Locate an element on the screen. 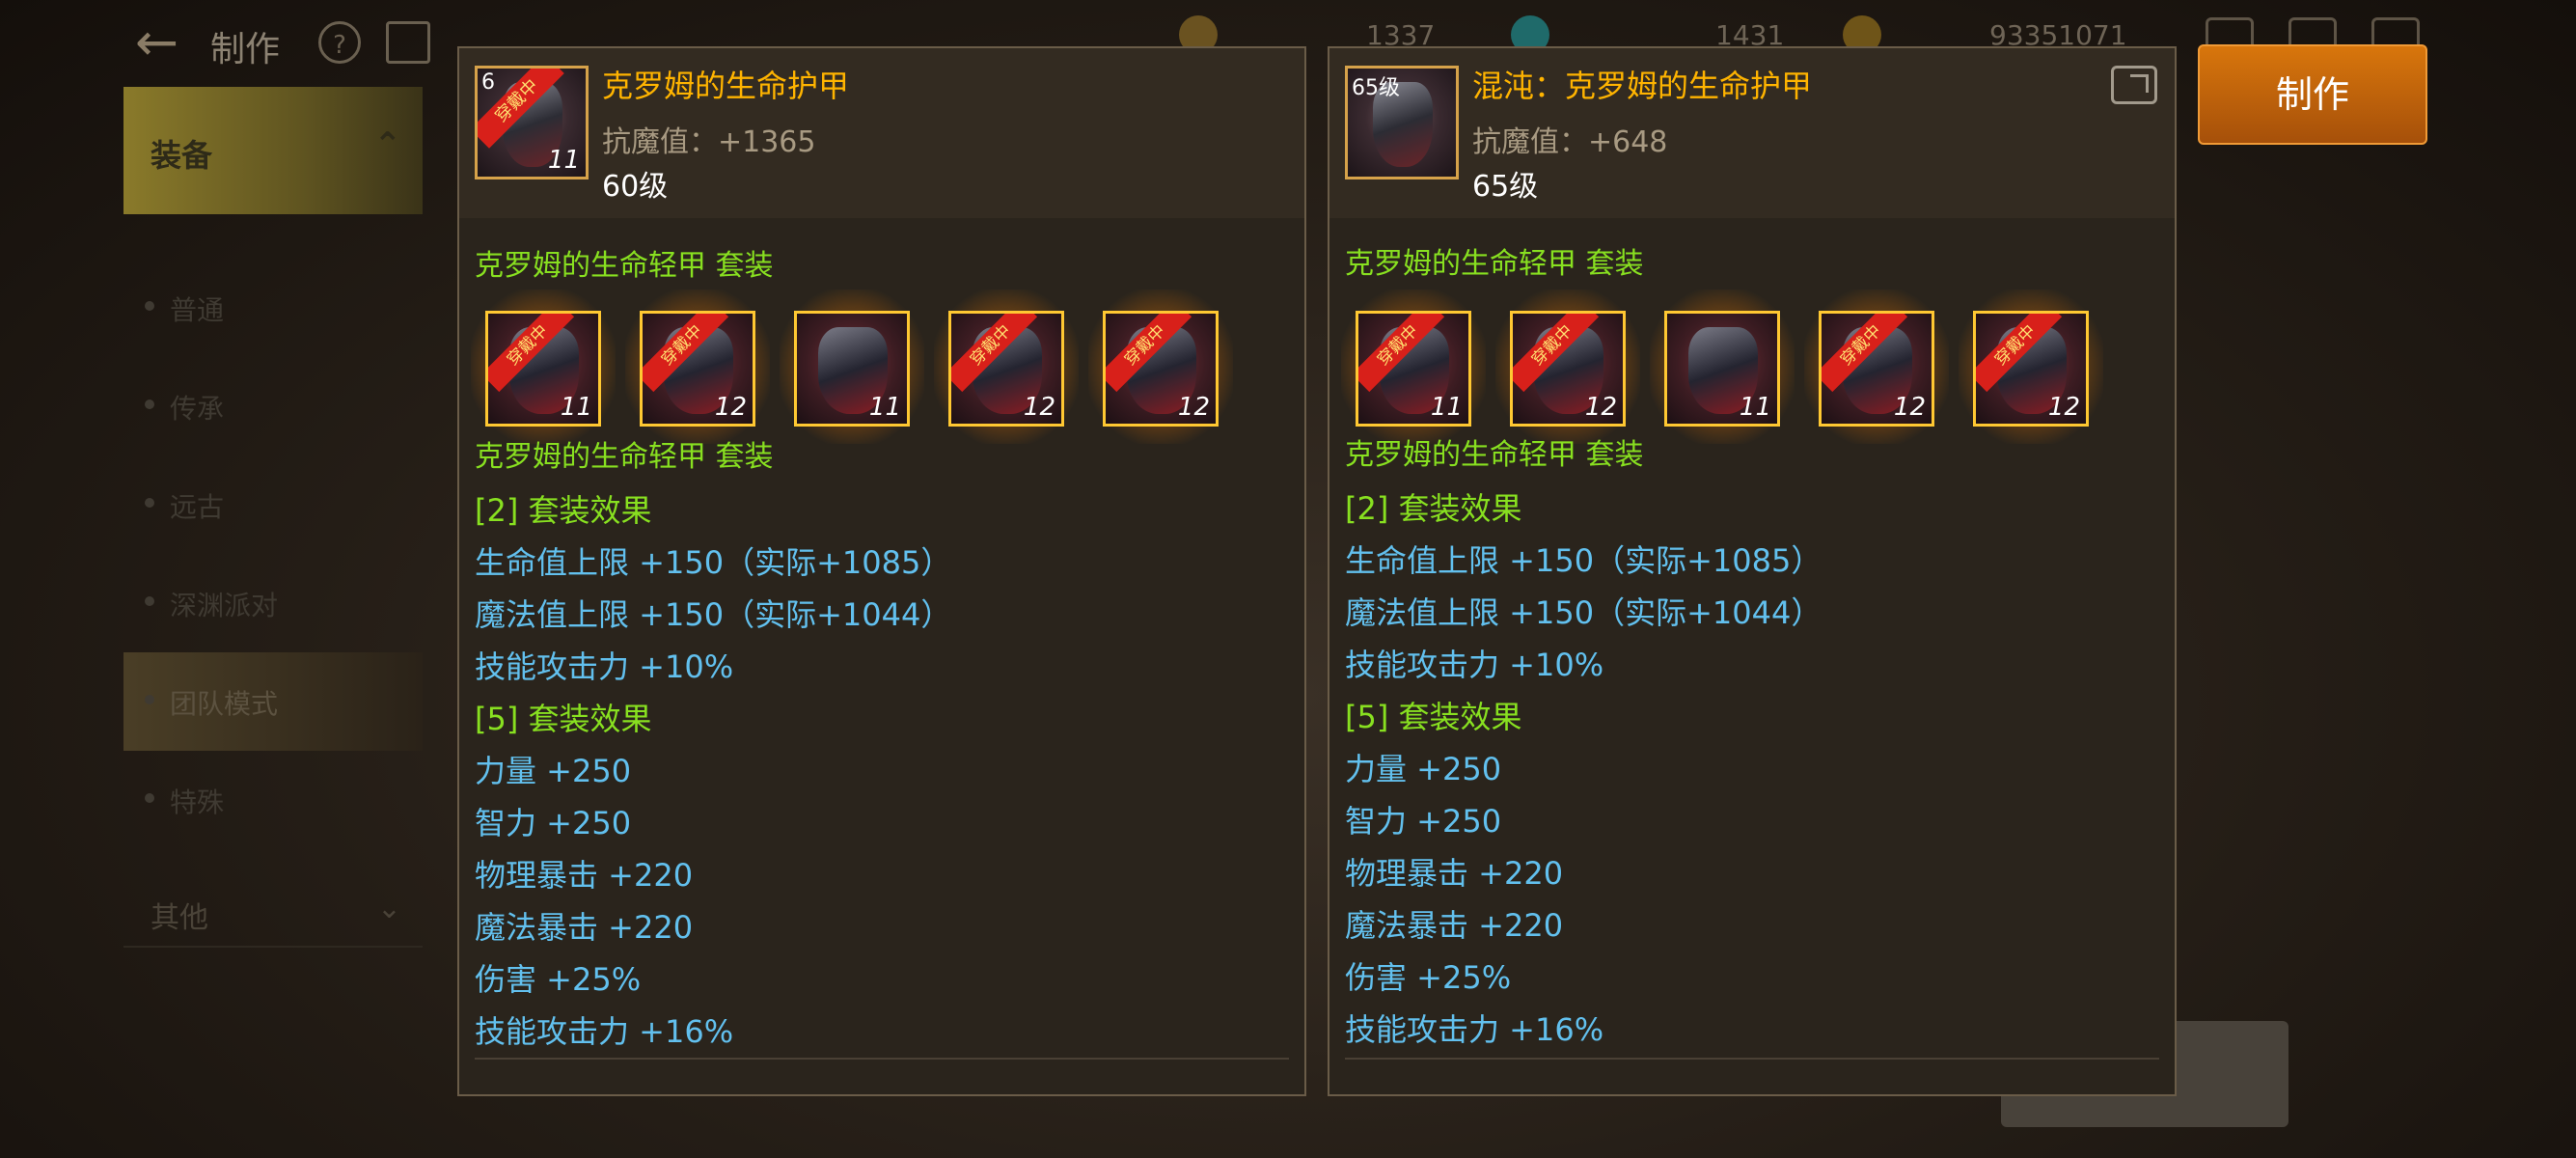 This screenshot has width=2576, height=1158. sidebar-item-label: 普通 is located at coordinates (197, 310).